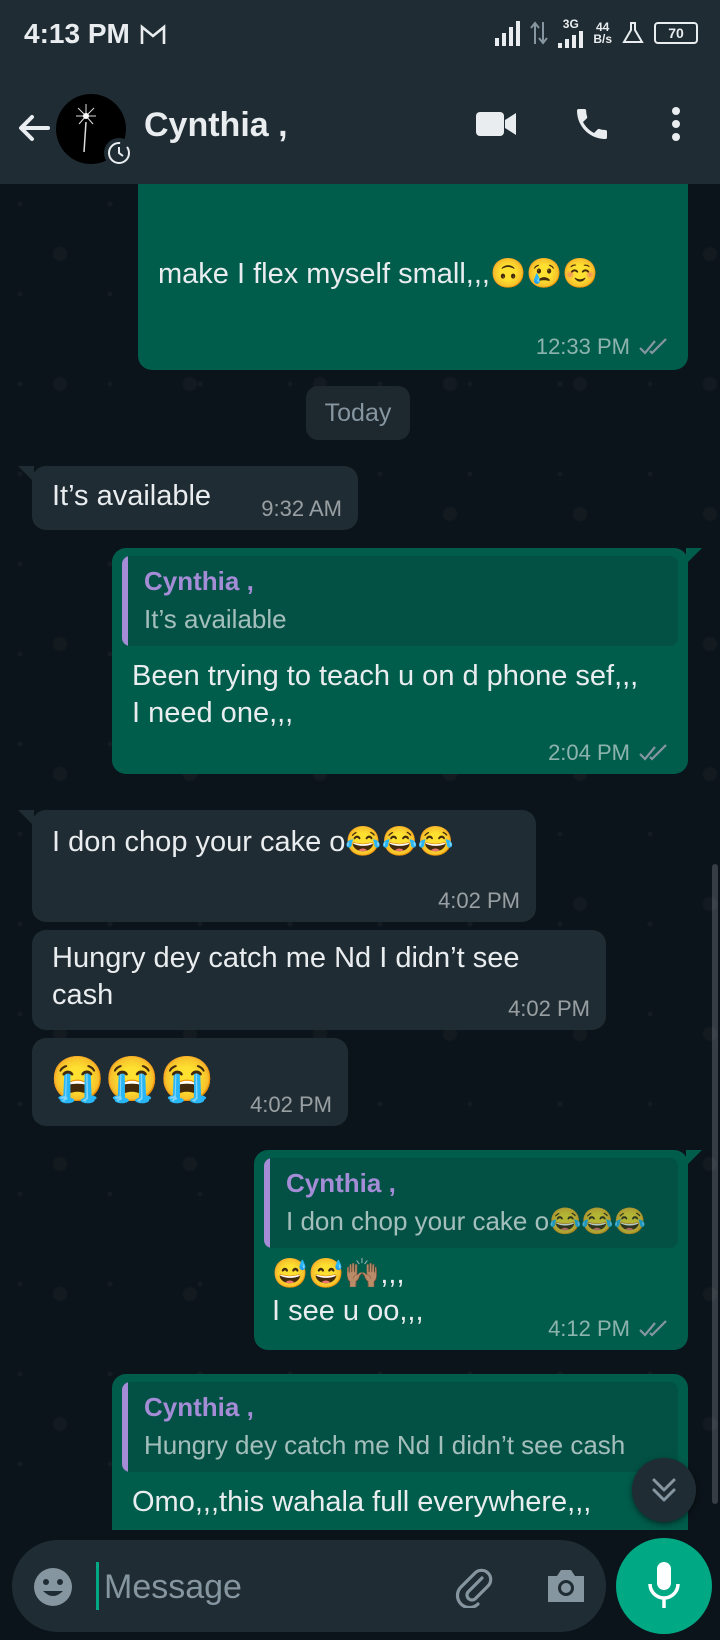 The width and height of the screenshot is (720, 1640). I want to click on disappearing-timer-badge, so click(119, 153).